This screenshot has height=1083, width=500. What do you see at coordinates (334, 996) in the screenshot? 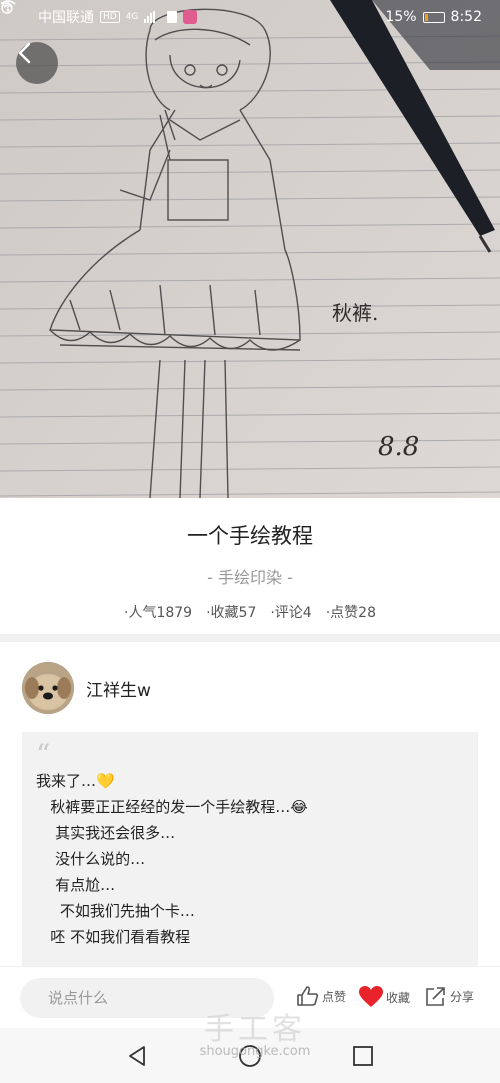
I see `like-label: 点赞` at bounding box center [334, 996].